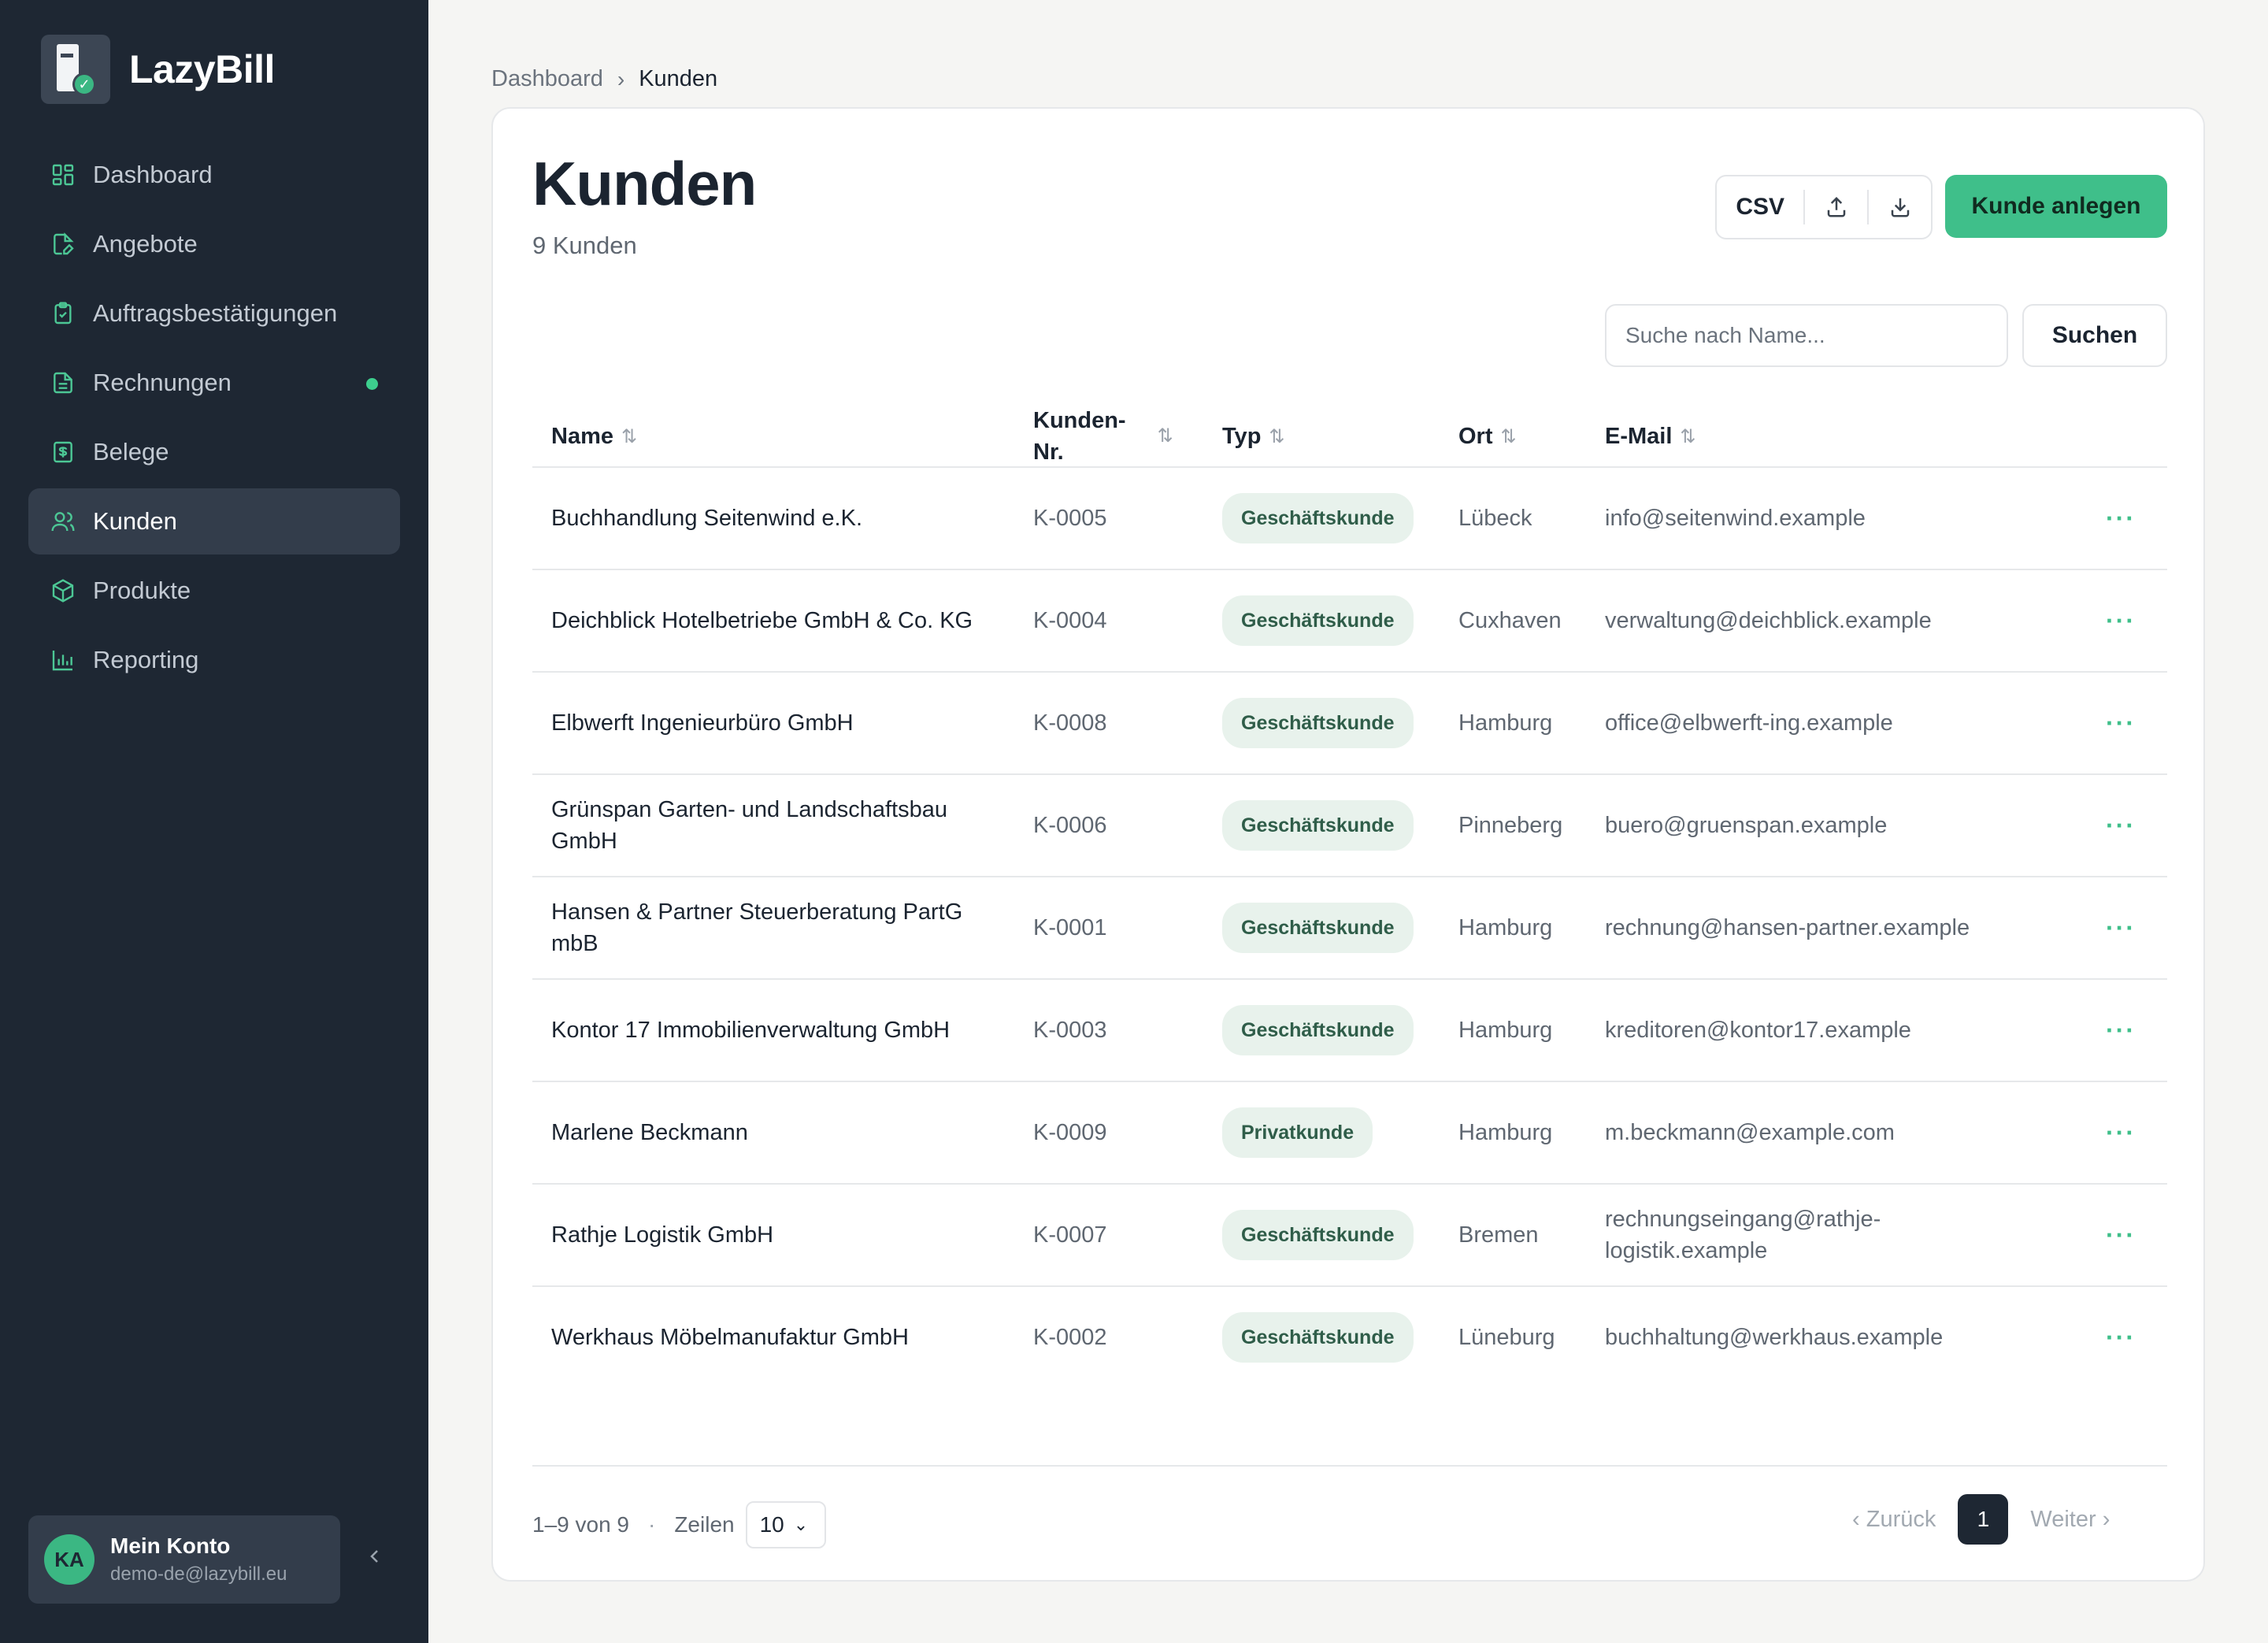 This screenshot has height=1643, width=2268. Describe the element at coordinates (1743, 1235) in the screenshot. I see `customer-email: rechnungseingang@rathje-logistik.example` at that location.